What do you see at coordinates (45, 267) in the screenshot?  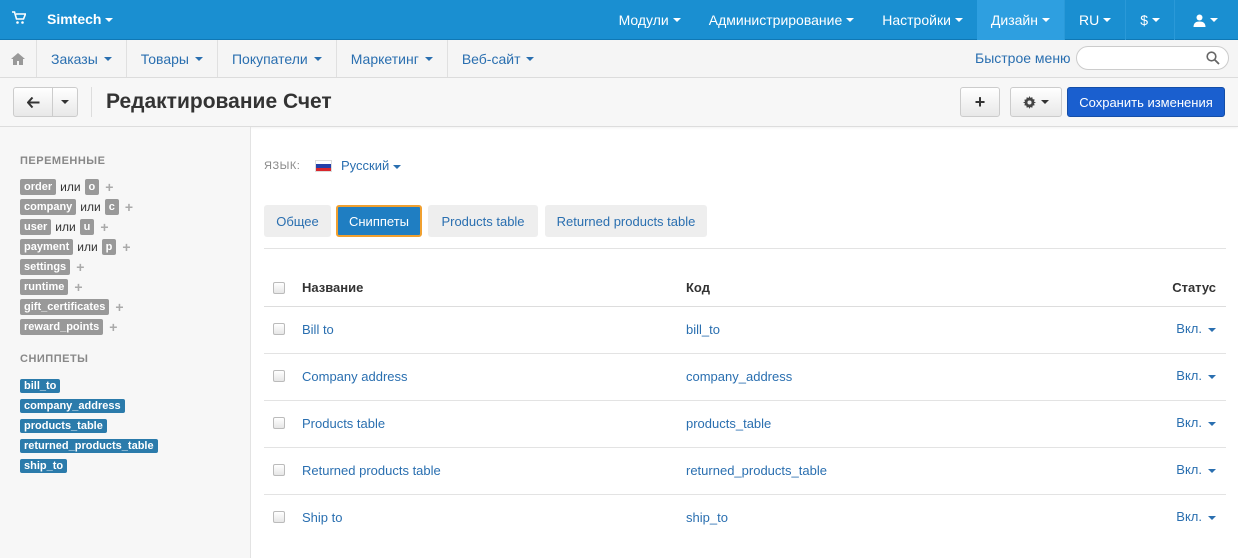 I see `variable-tag: settings` at bounding box center [45, 267].